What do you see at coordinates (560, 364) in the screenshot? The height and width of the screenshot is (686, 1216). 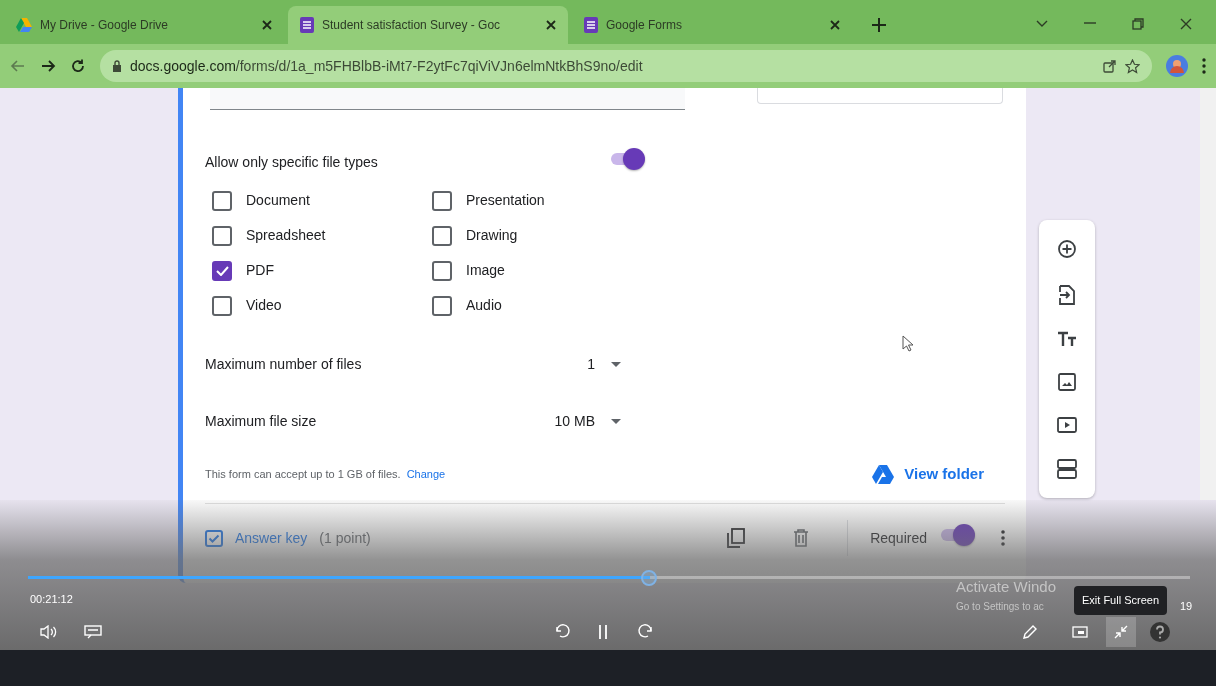 I see `dropdown-value: 1` at bounding box center [560, 364].